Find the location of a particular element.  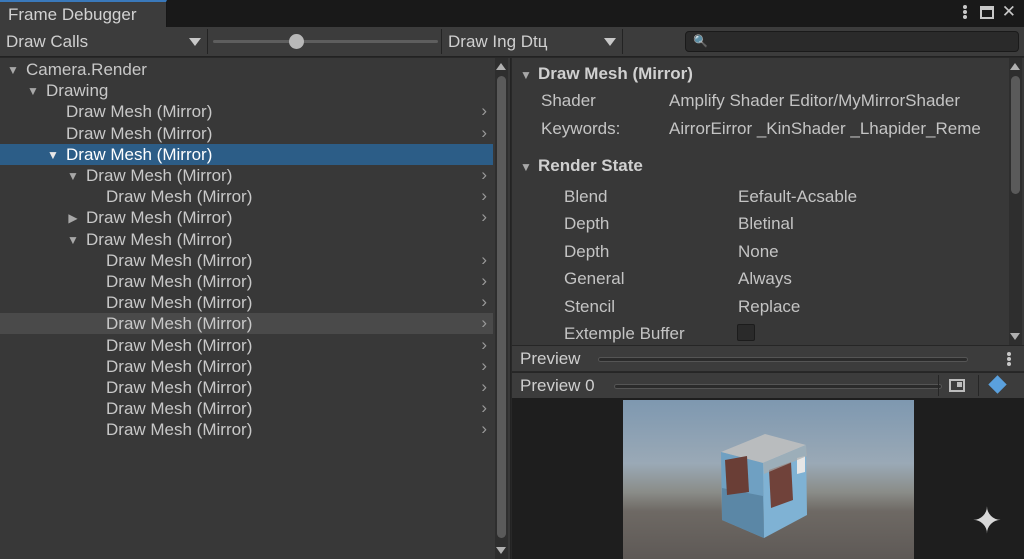

mirror-cube-image is located at coordinates (764, 486).